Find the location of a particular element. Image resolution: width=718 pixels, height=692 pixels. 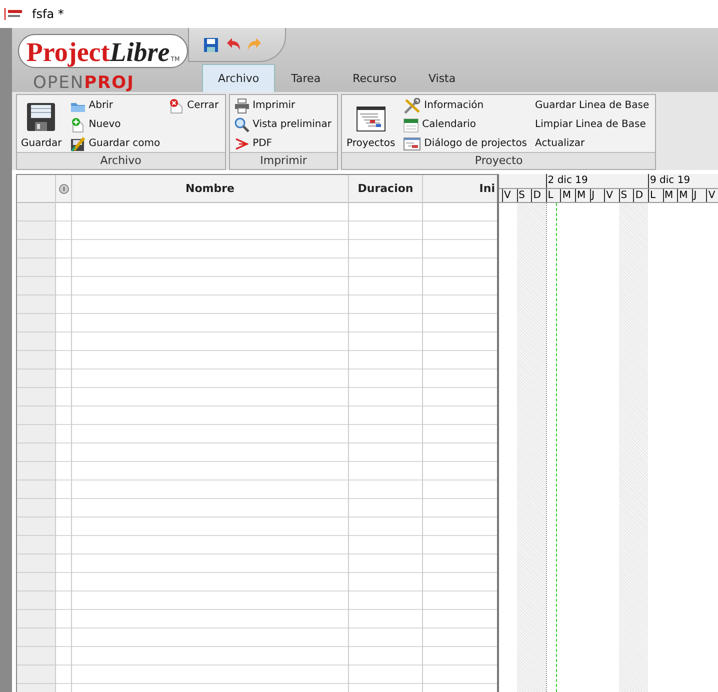

ribbon-button: Vista preliminar is located at coordinates (283, 124).